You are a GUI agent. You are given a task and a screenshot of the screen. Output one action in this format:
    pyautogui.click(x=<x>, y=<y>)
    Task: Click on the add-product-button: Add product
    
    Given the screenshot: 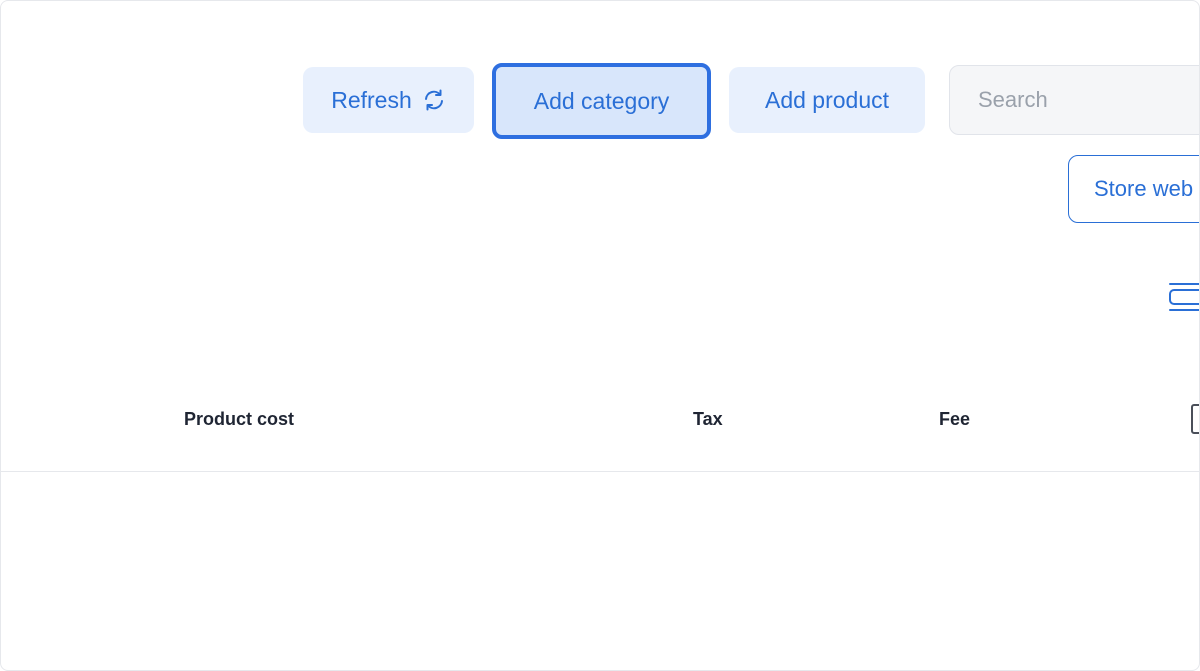 What is the action you would take?
    pyautogui.click(x=827, y=100)
    